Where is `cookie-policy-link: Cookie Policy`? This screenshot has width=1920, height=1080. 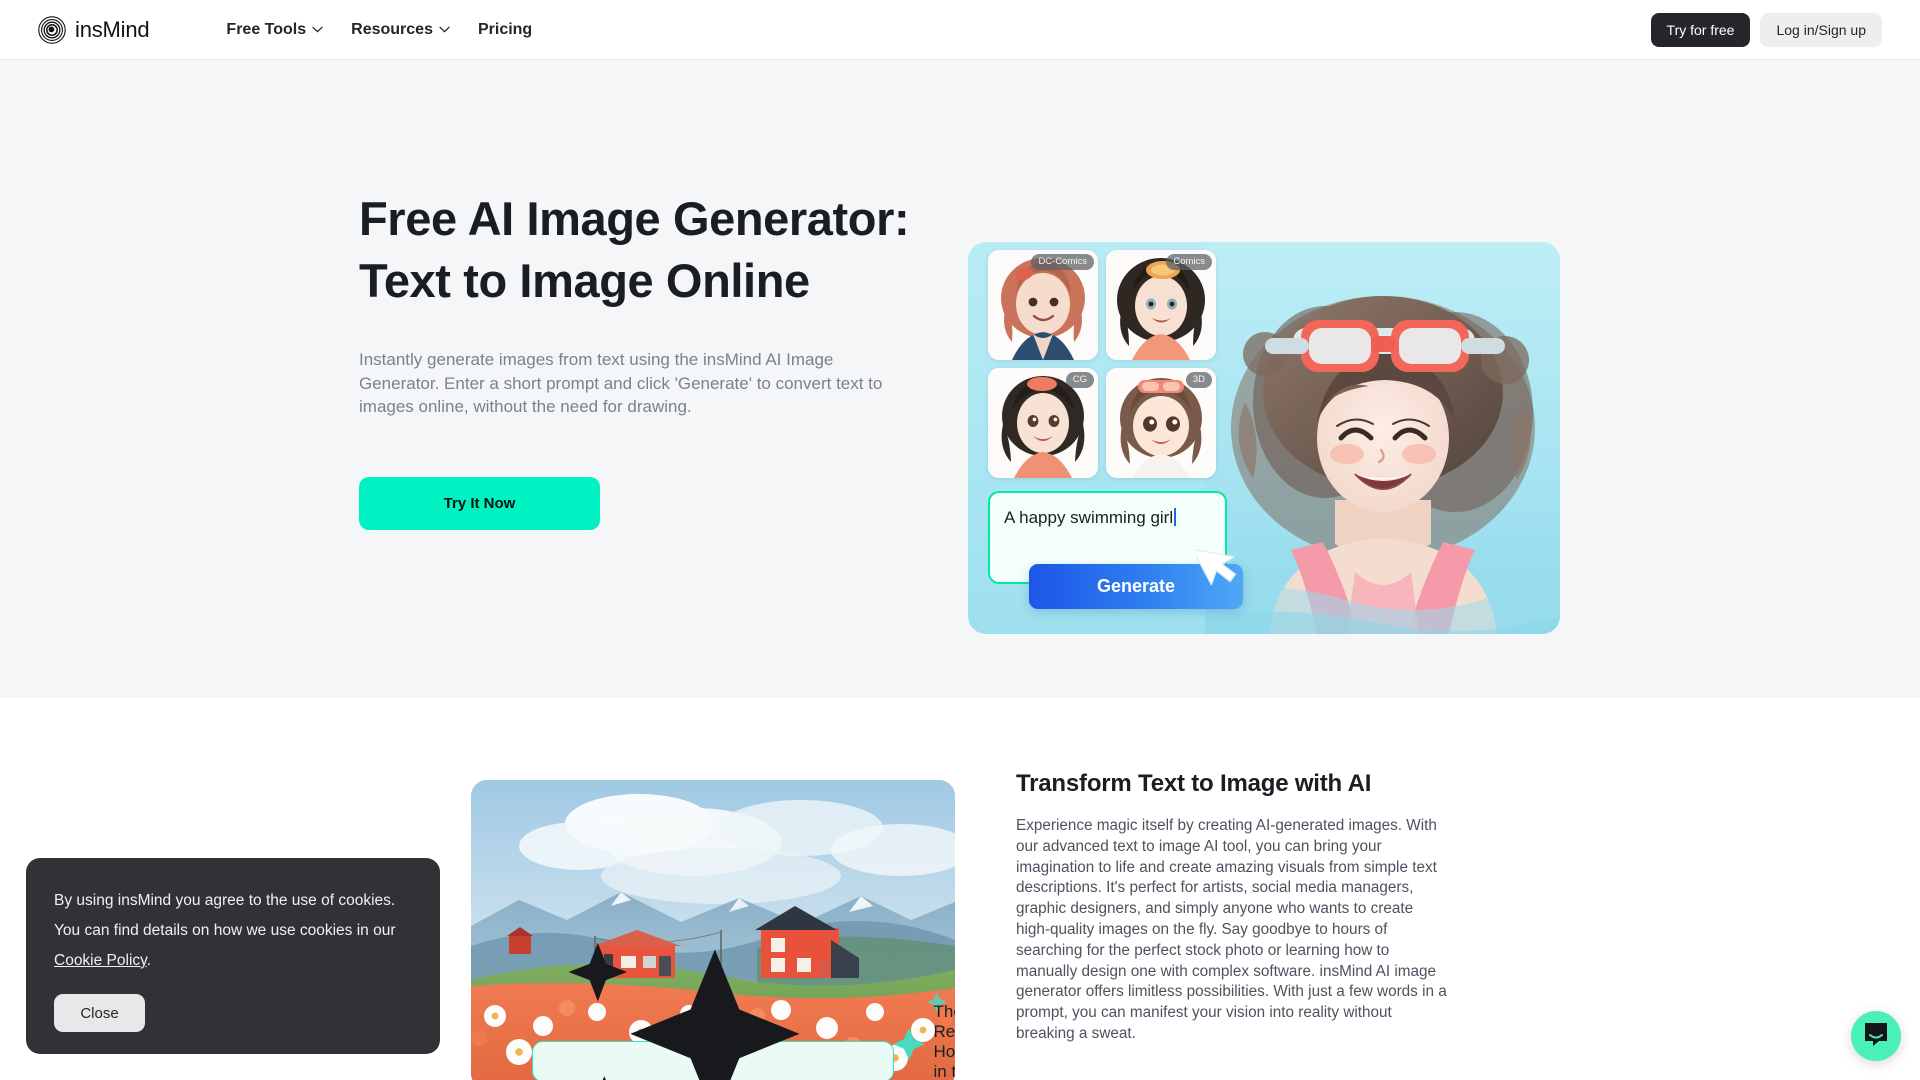
cookie-policy-link: Cookie Policy is located at coordinates (100, 960).